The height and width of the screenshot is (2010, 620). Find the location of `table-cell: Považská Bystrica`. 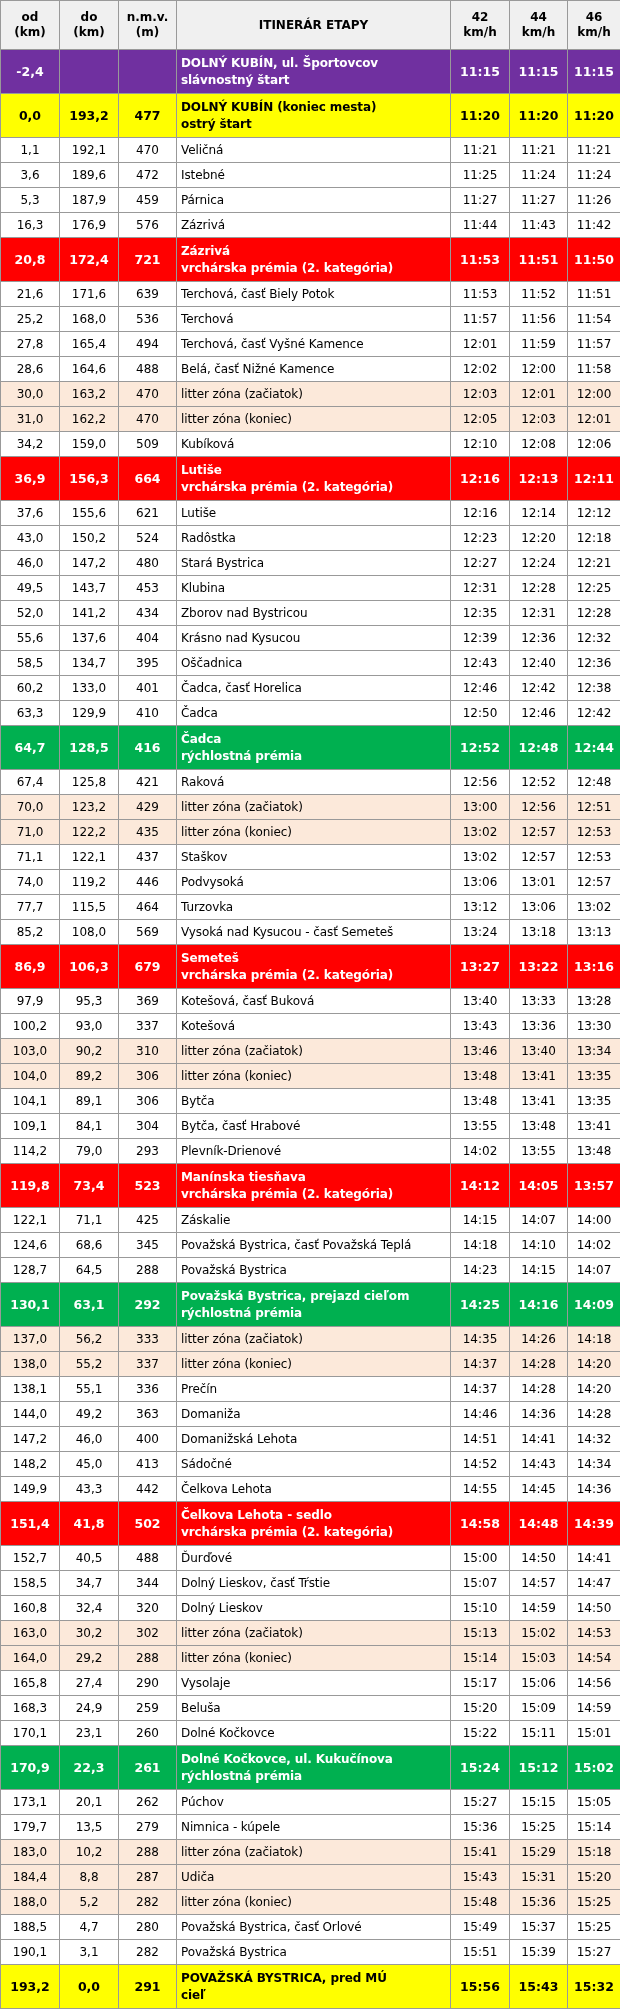

table-cell: Považská Bystrica is located at coordinates (313, 1270).